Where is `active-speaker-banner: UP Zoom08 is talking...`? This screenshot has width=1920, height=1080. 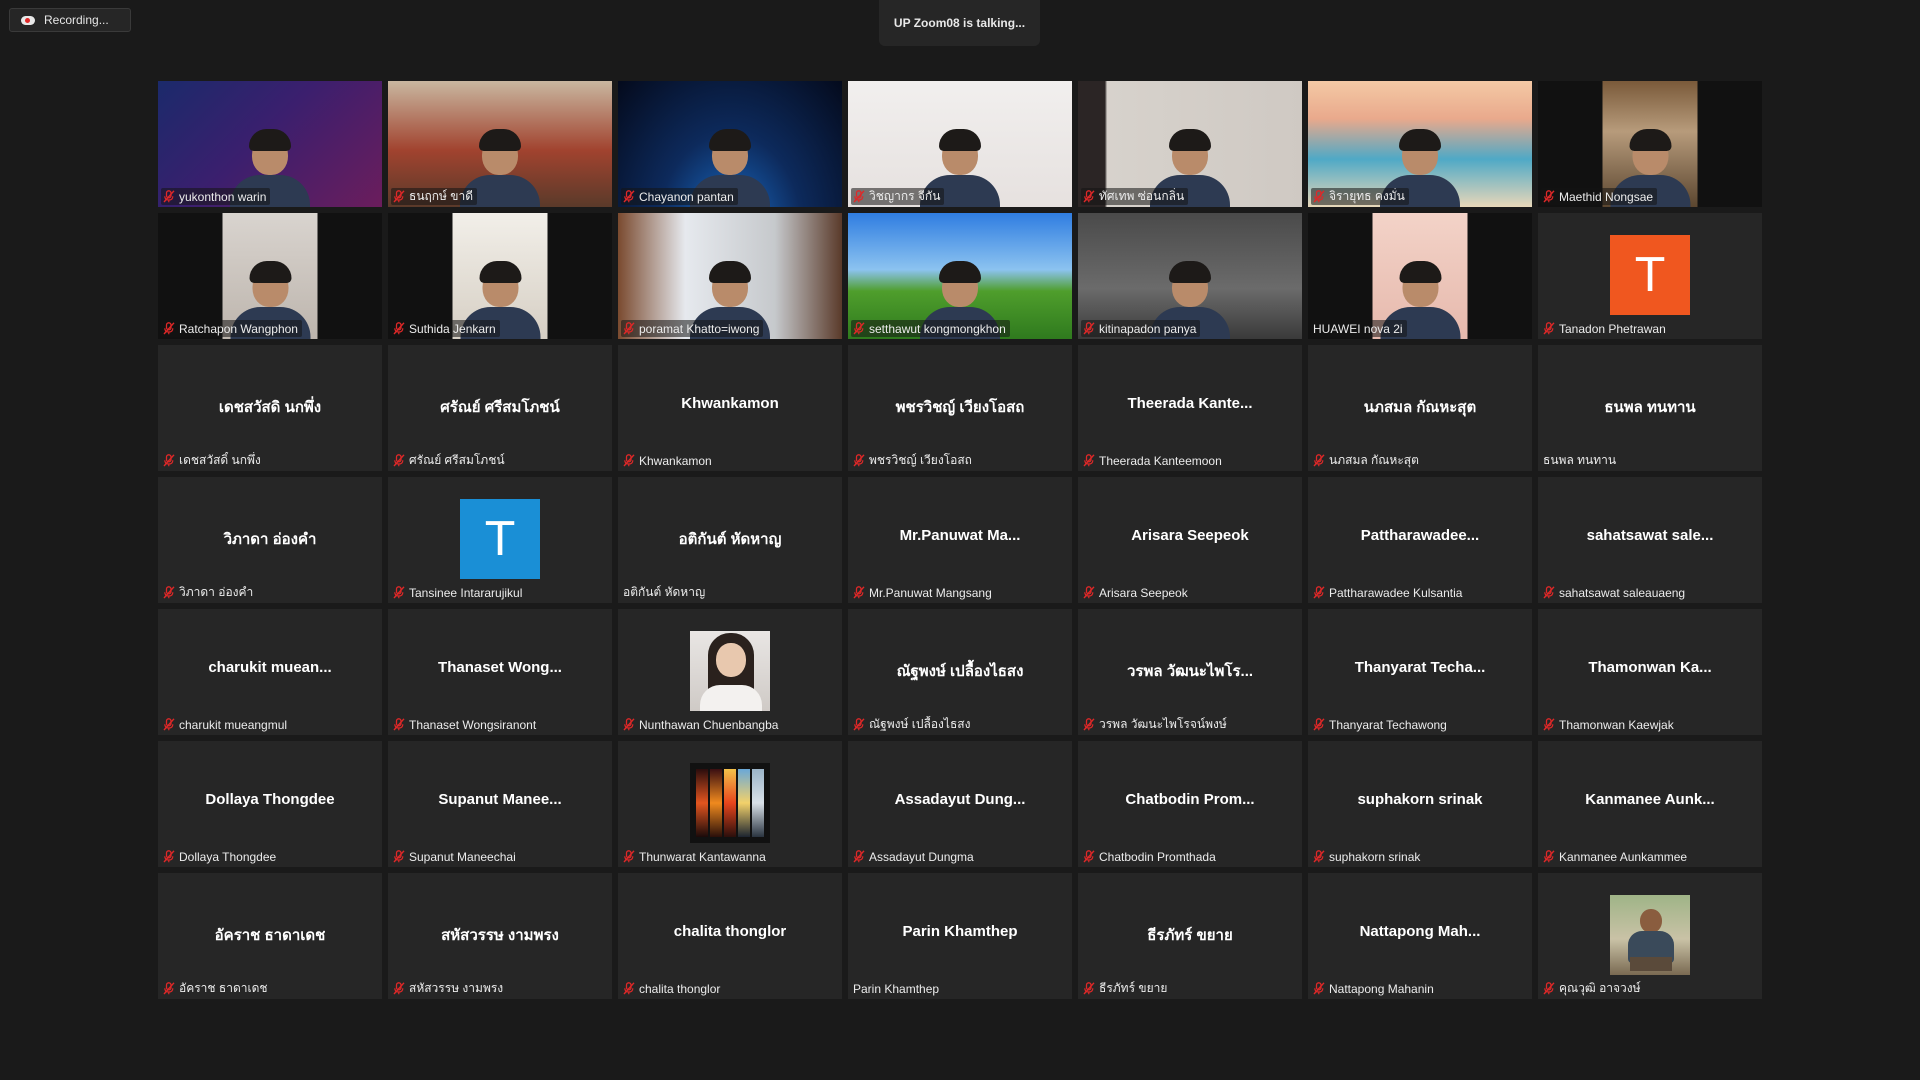
active-speaker-banner: UP Zoom08 is talking... is located at coordinates (959, 23).